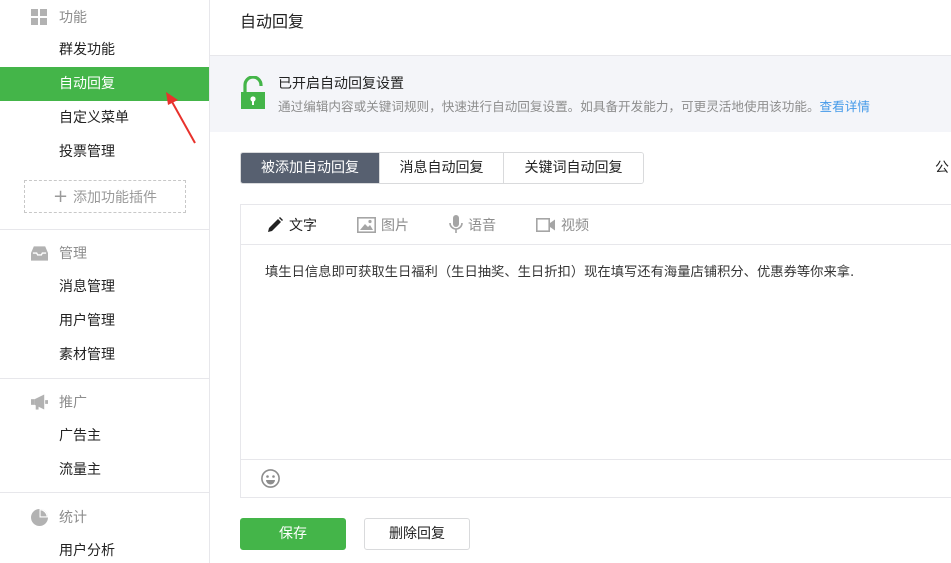  What do you see at coordinates (253, 94) in the screenshot?
I see `unlock-icon` at bounding box center [253, 94].